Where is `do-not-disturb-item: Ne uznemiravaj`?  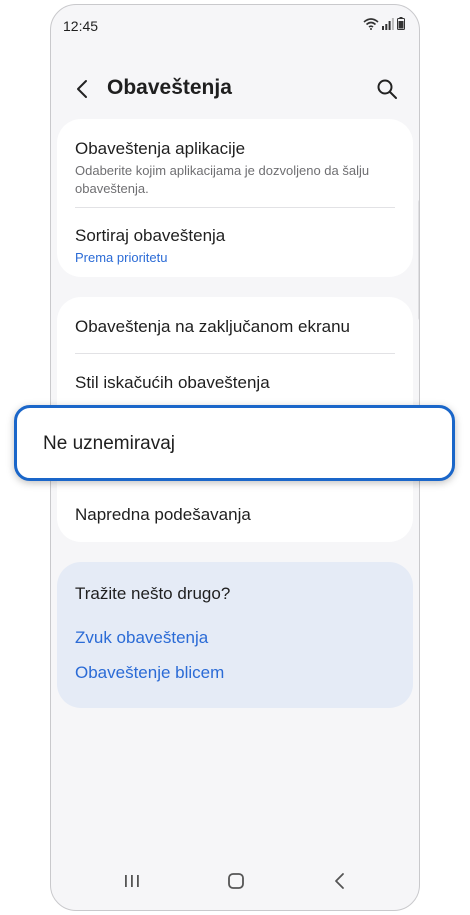 do-not-disturb-item: Ne uznemiravaj is located at coordinates (234, 443).